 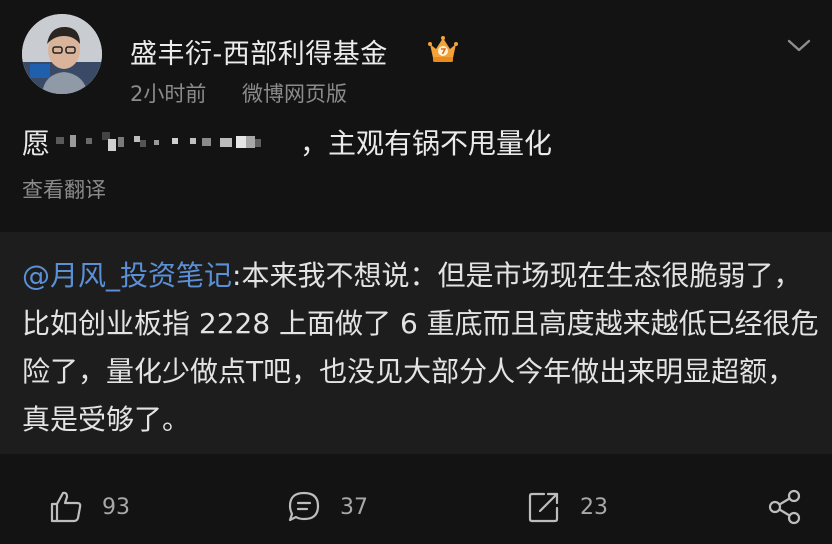 What do you see at coordinates (416, 507) in the screenshot?
I see `action-bar: 93 37 23` at bounding box center [416, 507].